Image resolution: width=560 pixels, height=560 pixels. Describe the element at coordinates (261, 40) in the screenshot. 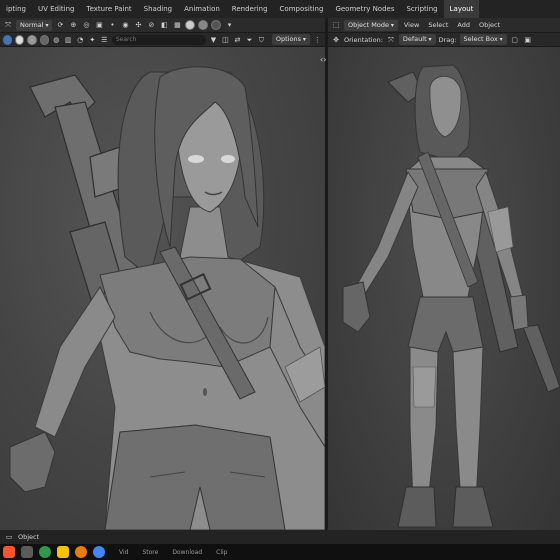

I see `shield-icon: ⛉` at that location.